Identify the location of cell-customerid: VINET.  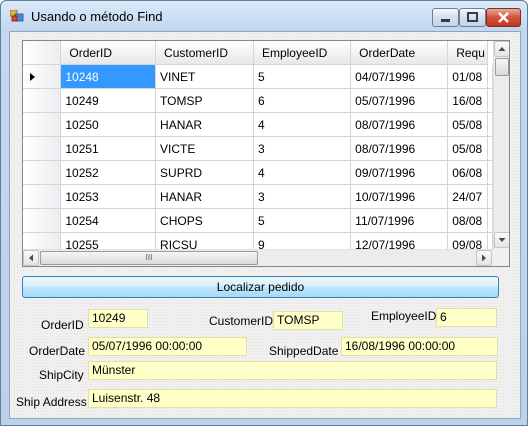
(204, 76).